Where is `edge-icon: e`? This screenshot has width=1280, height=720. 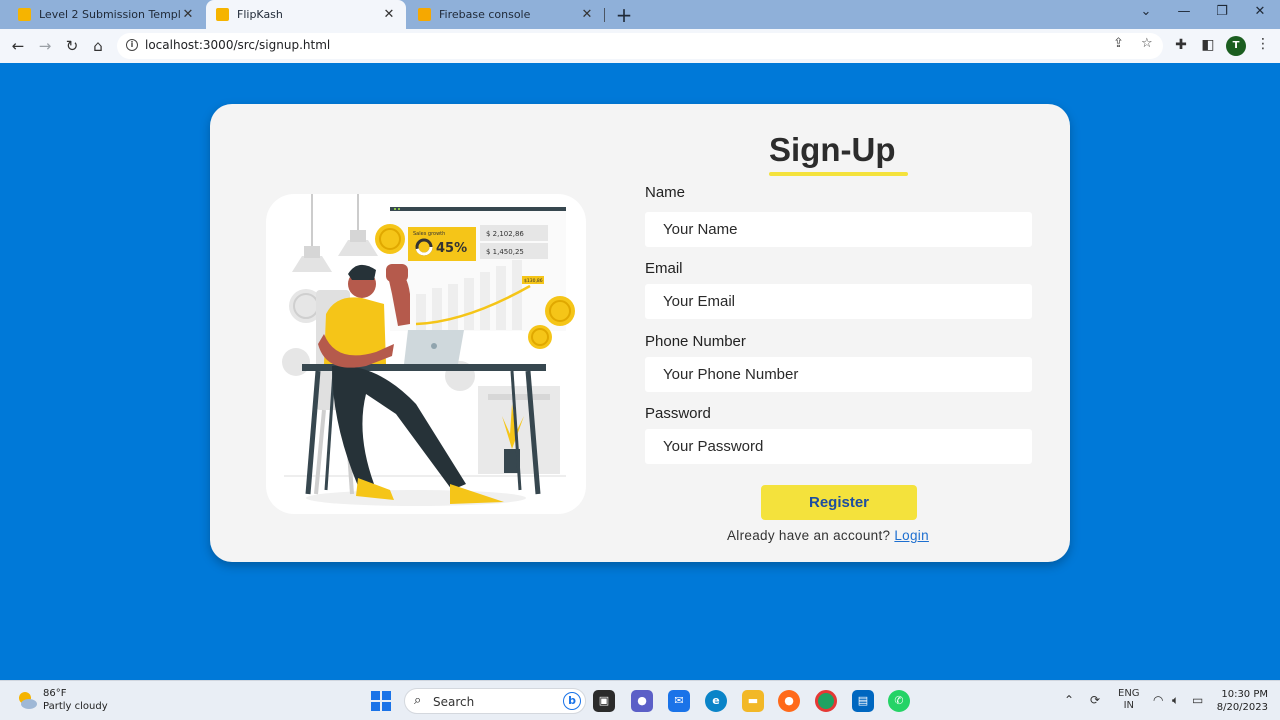
edge-icon: e is located at coordinates (716, 701).